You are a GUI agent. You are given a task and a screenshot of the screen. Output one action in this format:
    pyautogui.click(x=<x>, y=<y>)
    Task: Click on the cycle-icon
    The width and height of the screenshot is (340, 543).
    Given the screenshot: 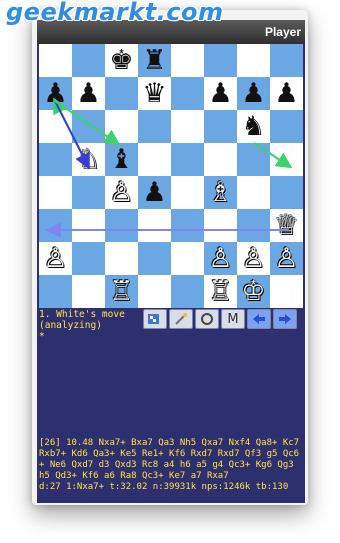 What is the action you would take?
    pyautogui.click(x=207, y=319)
    